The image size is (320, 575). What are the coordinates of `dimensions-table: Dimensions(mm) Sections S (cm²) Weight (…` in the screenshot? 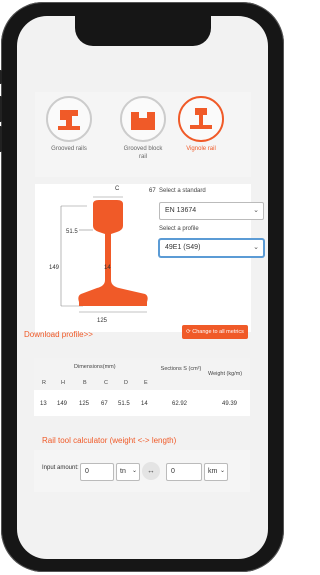 It's located at (142, 387).